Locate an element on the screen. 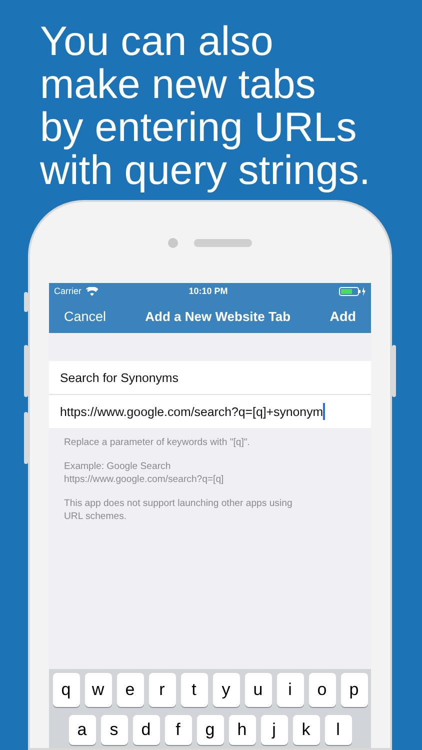 This screenshot has width=422, height=750. key: o is located at coordinates (322, 690).